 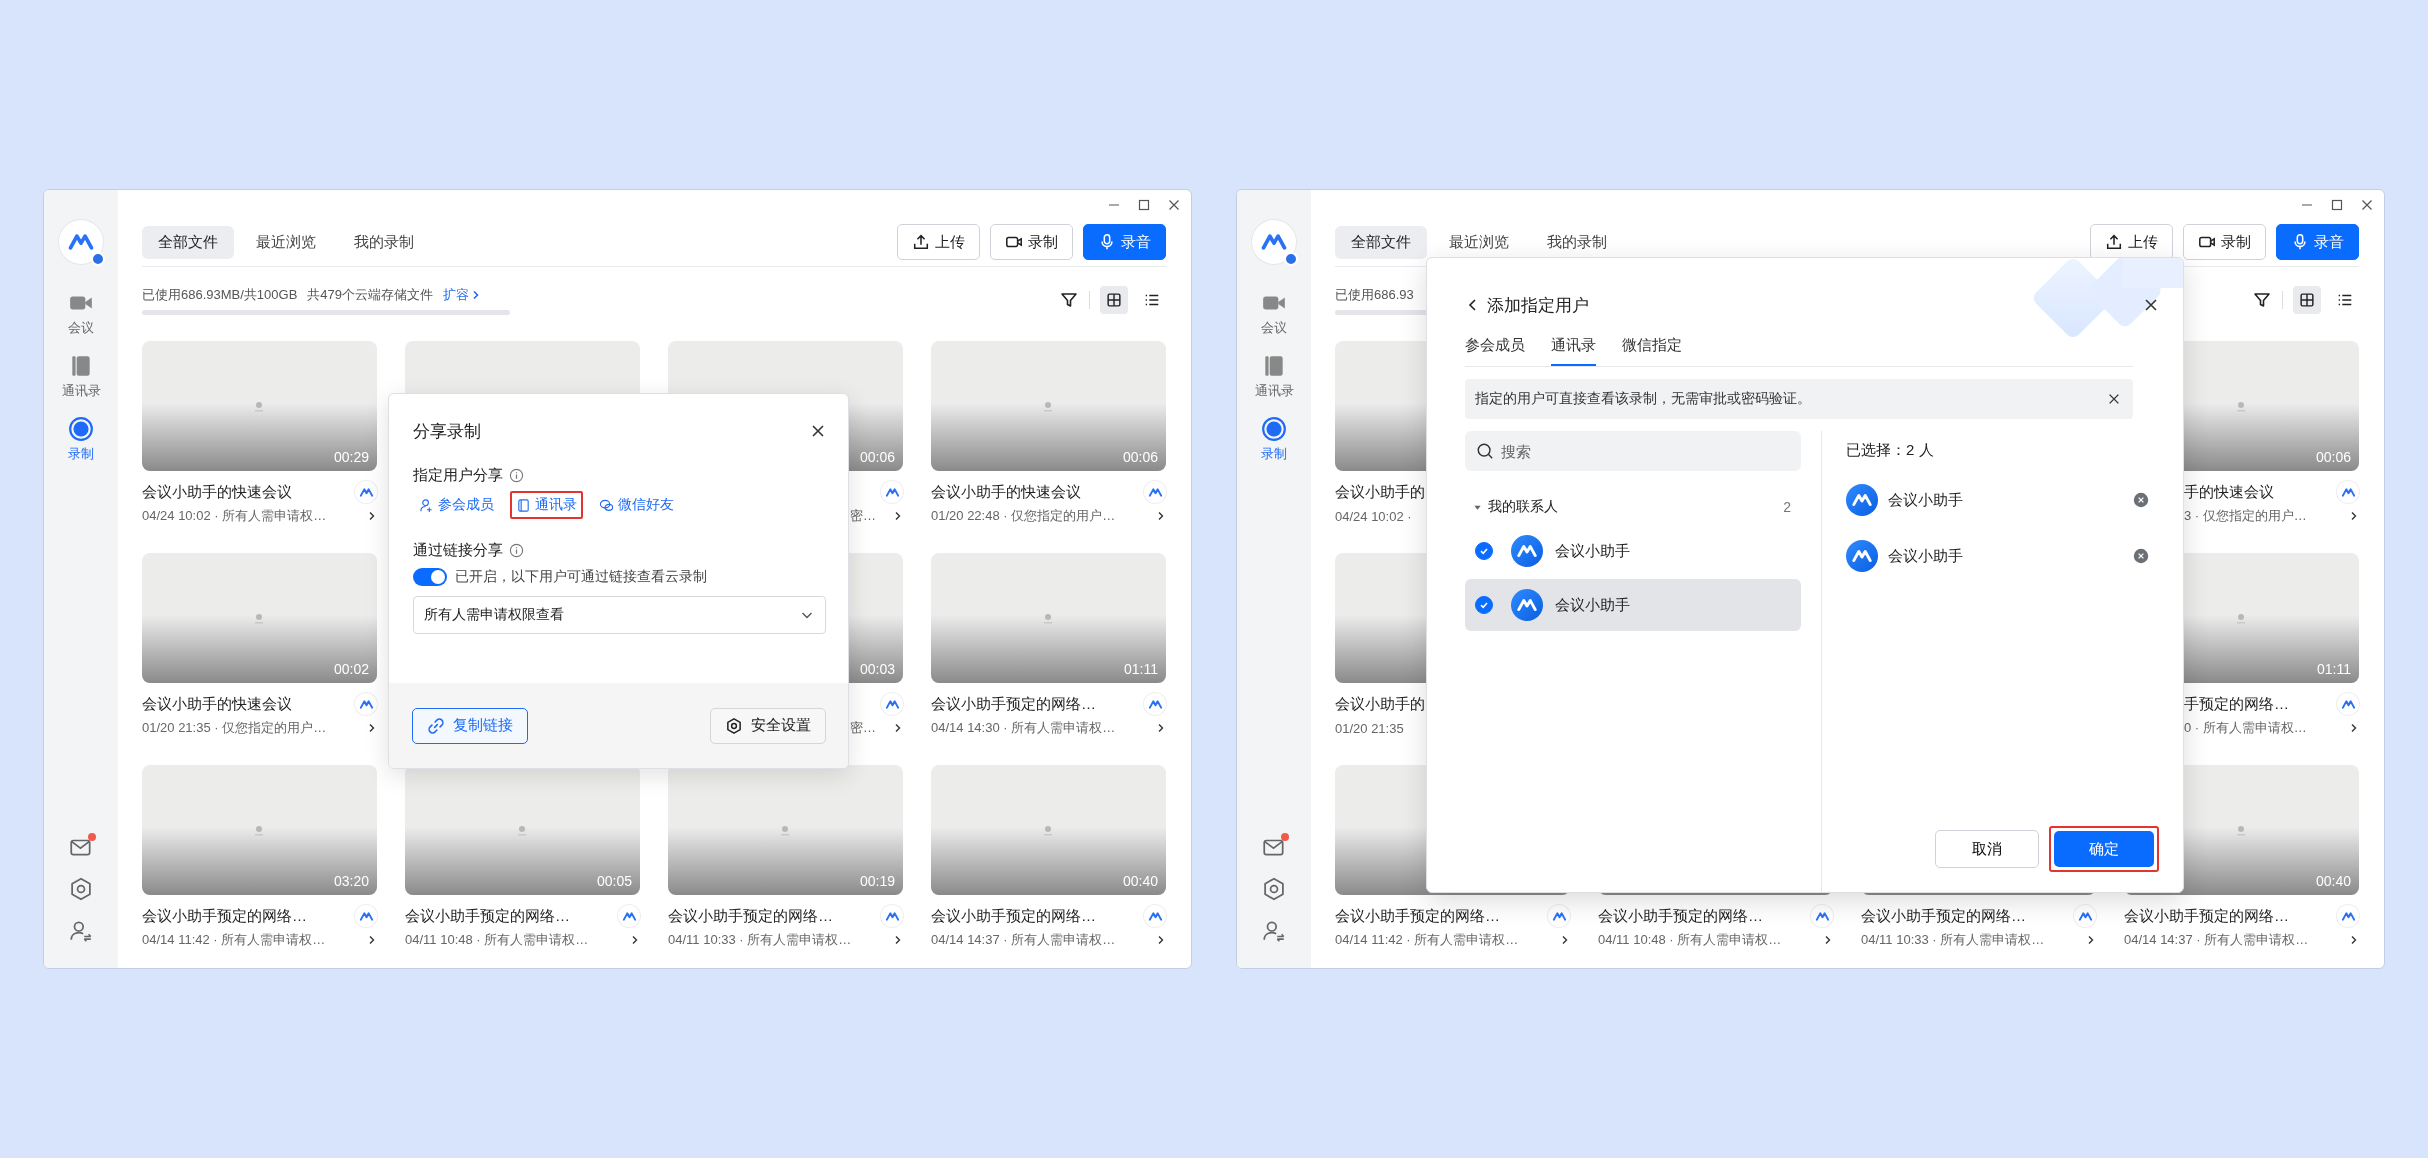 What do you see at coordinates (636, 505) in the screenshot?
I see `share-option: 微信好友` at bounding box center [636, 505].